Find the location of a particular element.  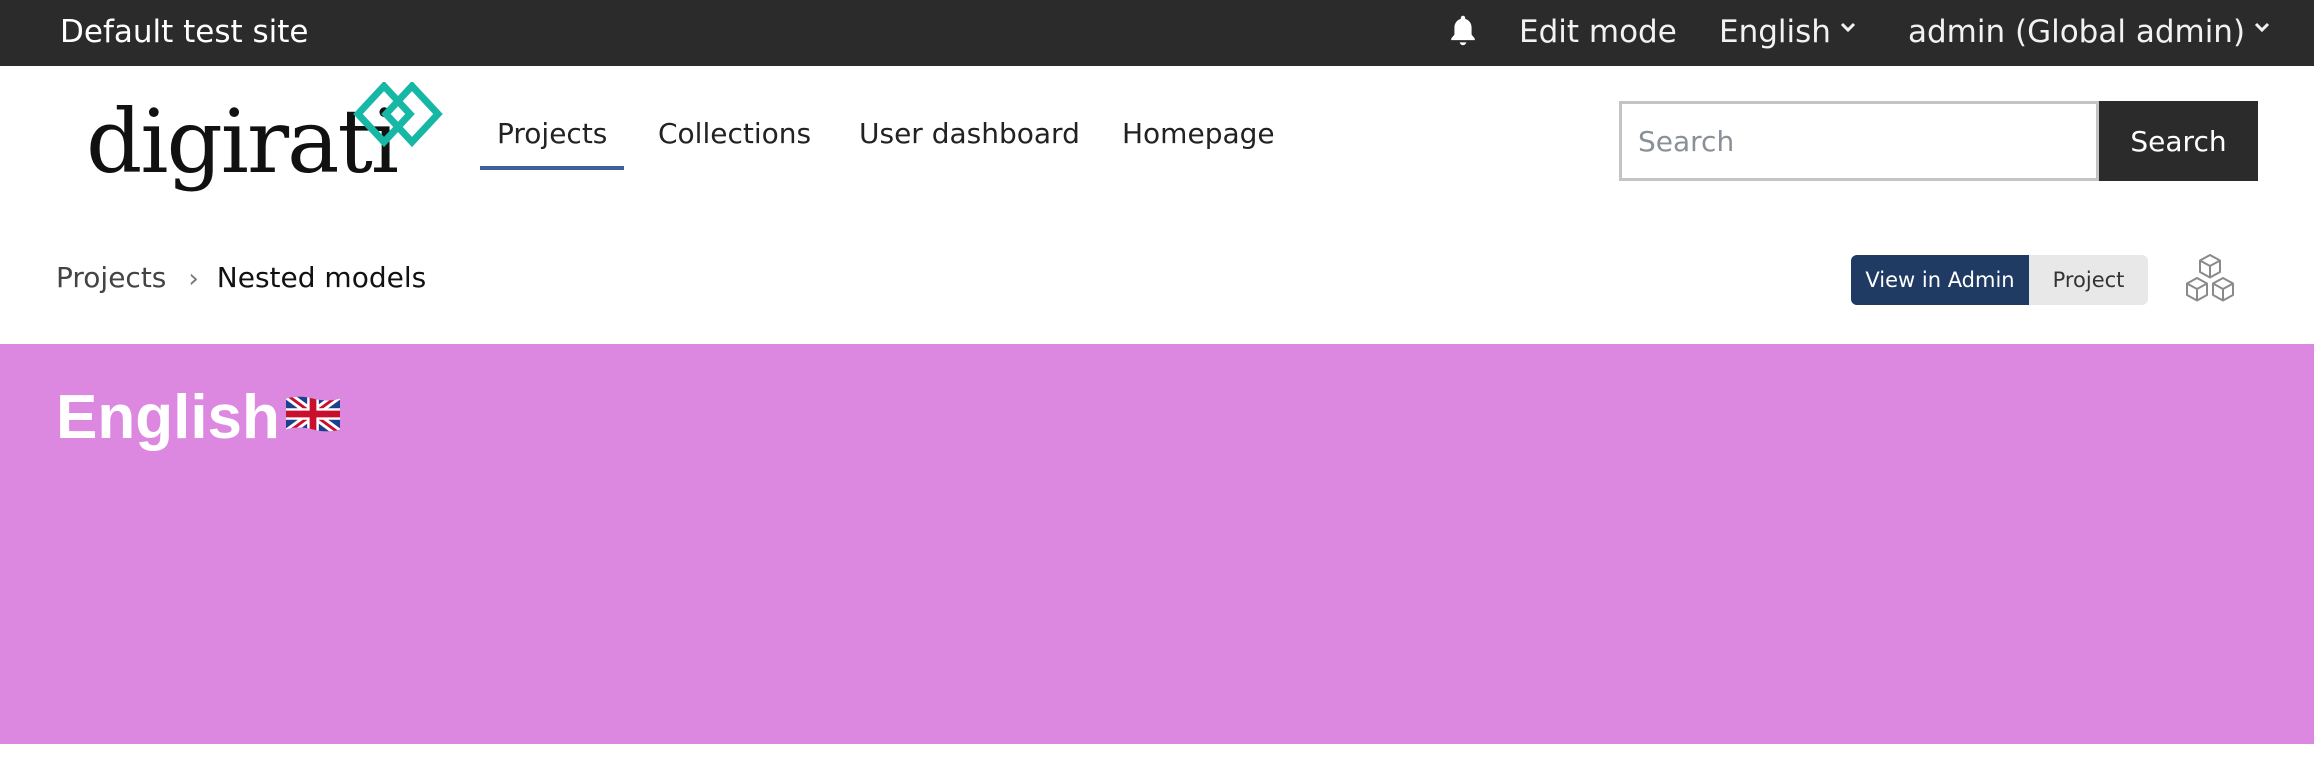

banner-title: English is located at coordinates (168, 417).